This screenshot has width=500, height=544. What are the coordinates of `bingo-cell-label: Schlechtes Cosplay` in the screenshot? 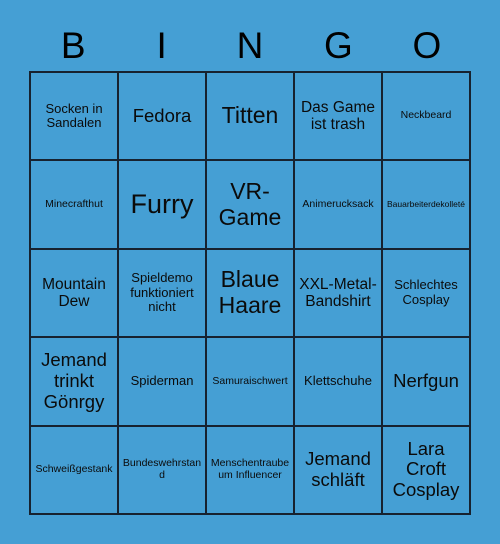 It's located at (426, 292).